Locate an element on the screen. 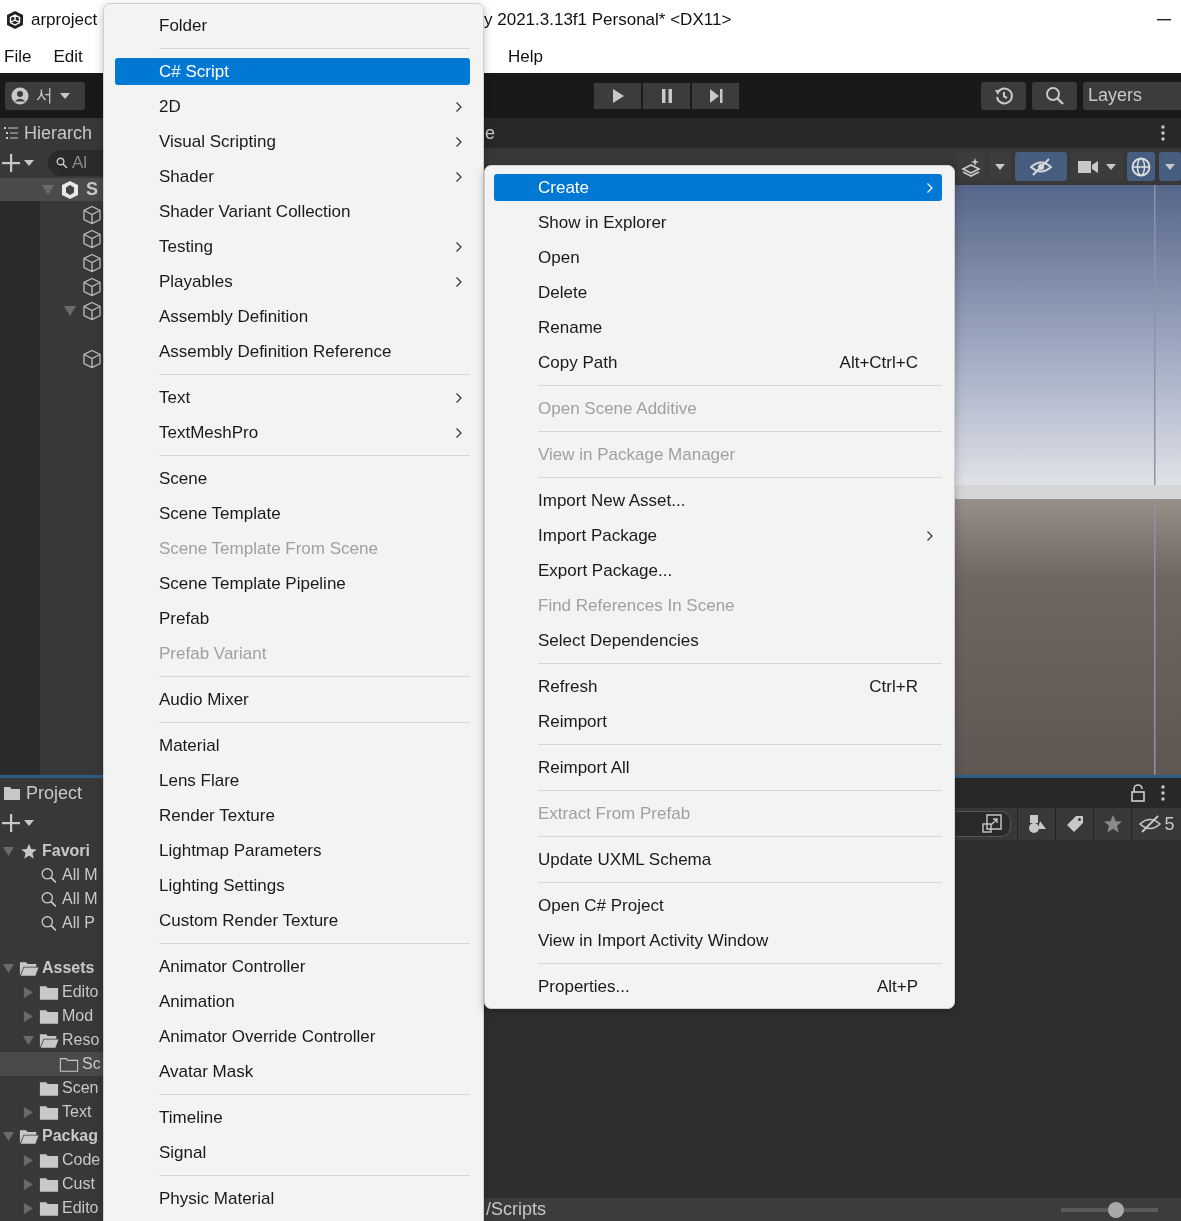  menu-item: Signal is located at coordinates (292, 1152).